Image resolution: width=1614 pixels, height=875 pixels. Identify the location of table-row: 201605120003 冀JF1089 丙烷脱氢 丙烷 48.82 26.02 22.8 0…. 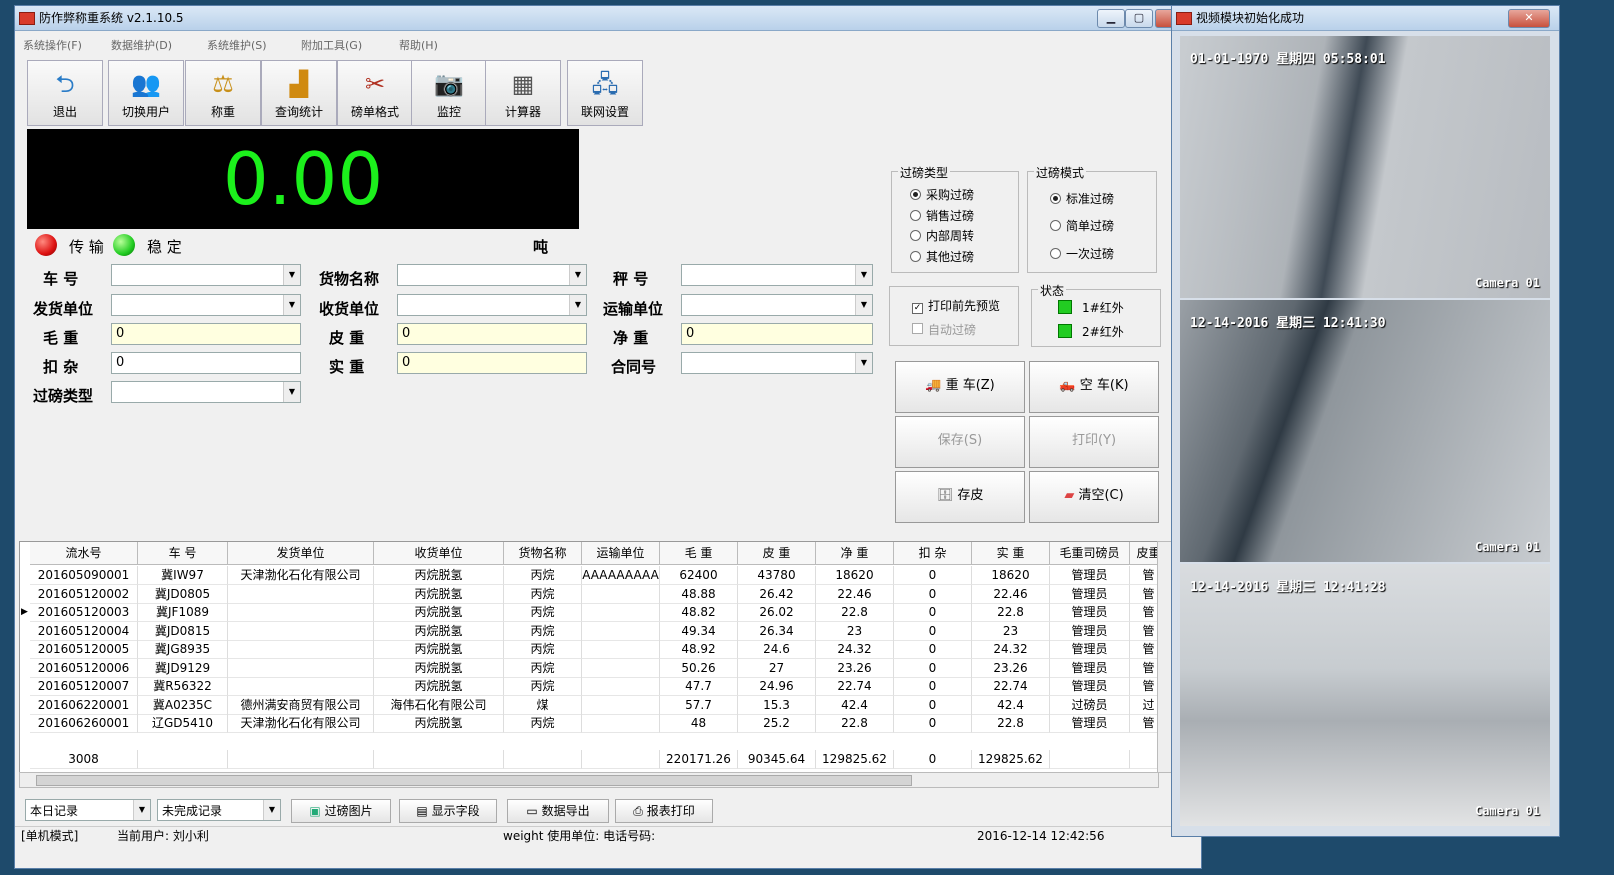
(594, 612).